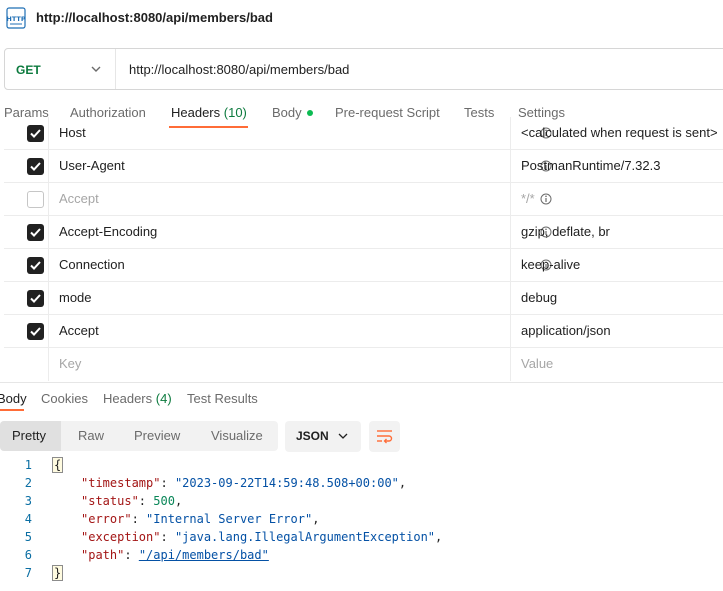 This screenshot has height=591, width=723. Describe the element at coordinates (363, 331) in the screenshot. I see `header-row: Accept application/json` at that location.